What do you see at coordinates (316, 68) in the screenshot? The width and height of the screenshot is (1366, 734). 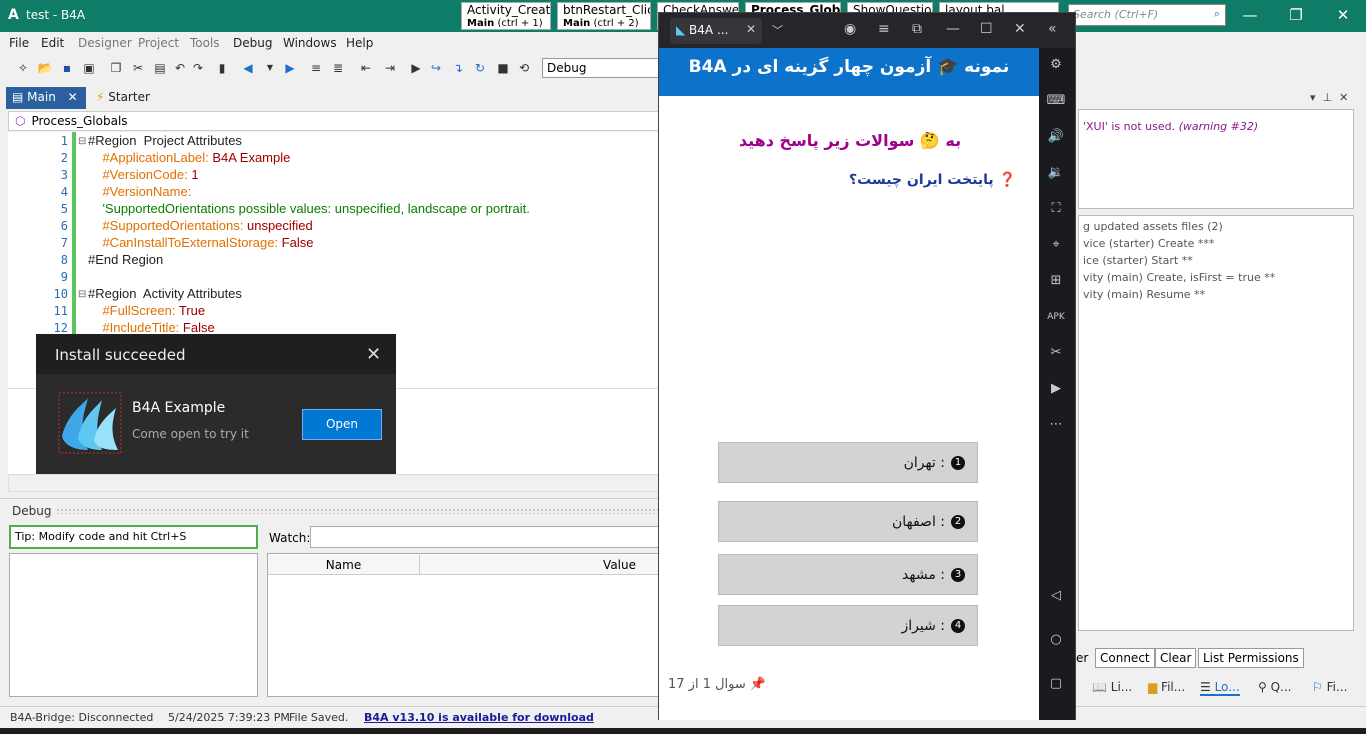 I see `comment-icon: ≡` at bounding box center [316, 68].